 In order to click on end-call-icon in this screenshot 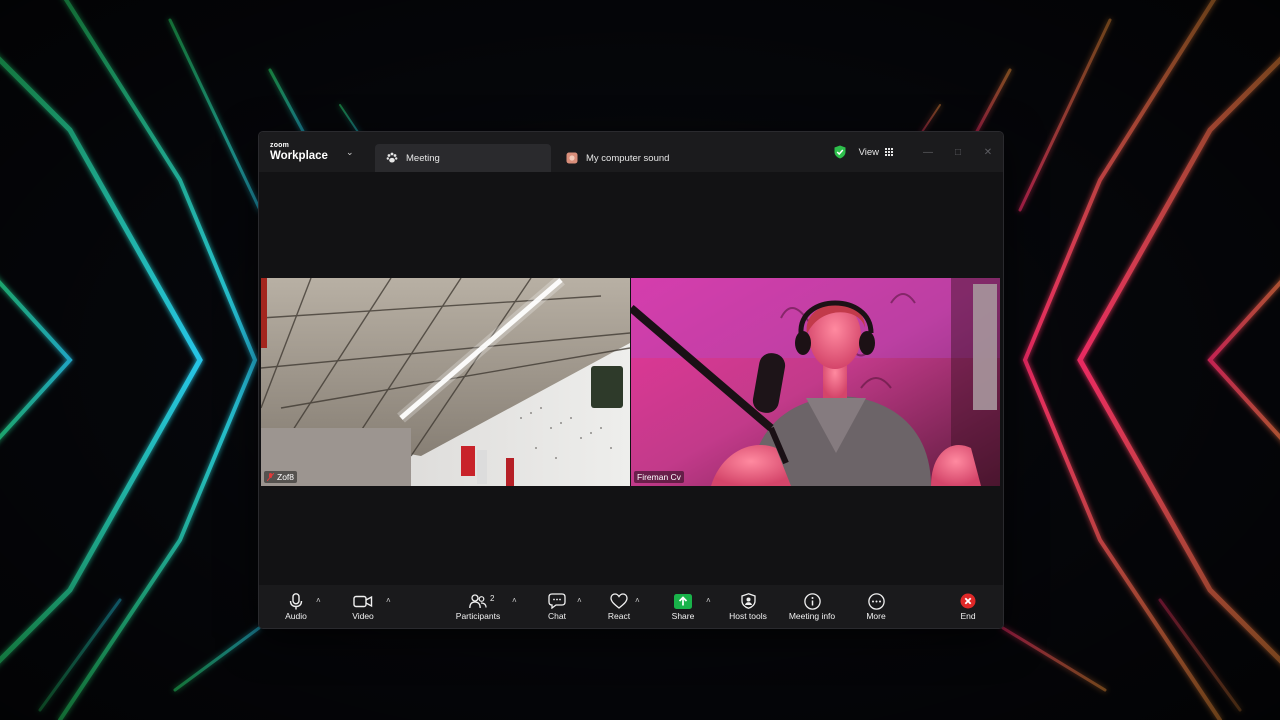, I will do `click(968, 601)`.